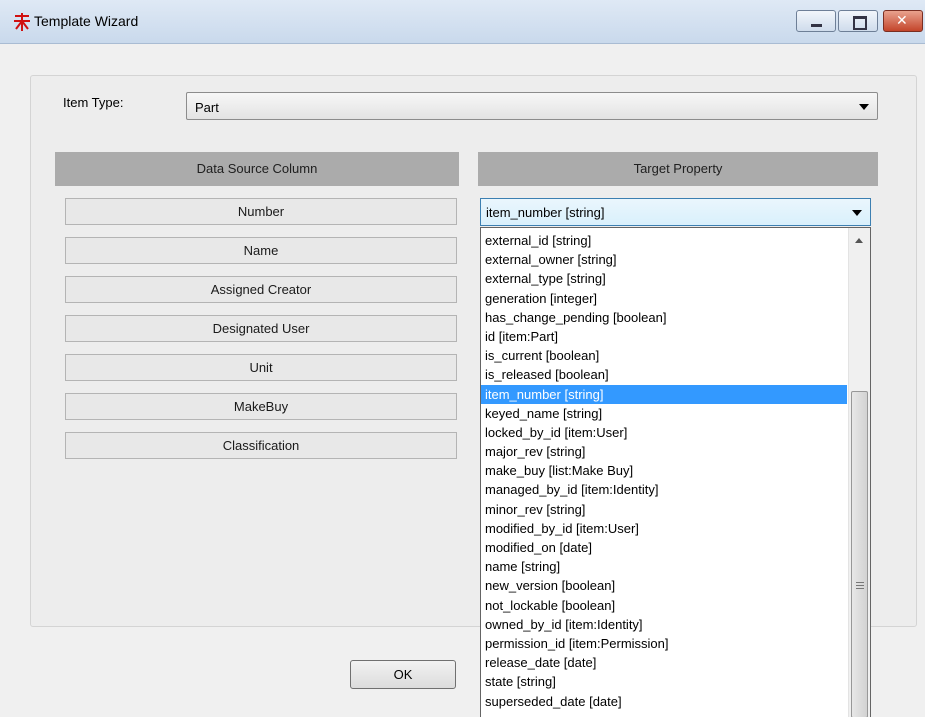 The height and width of the screenshot is (717, 925). I want to click on list-option: major_rev [string], so click(664, 451).